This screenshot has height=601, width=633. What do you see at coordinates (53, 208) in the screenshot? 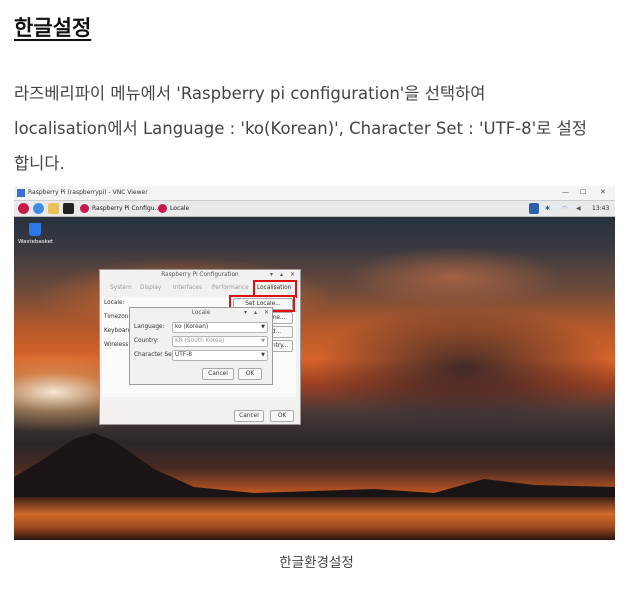
I see `folder-icon` at bounding box center [53, 208].